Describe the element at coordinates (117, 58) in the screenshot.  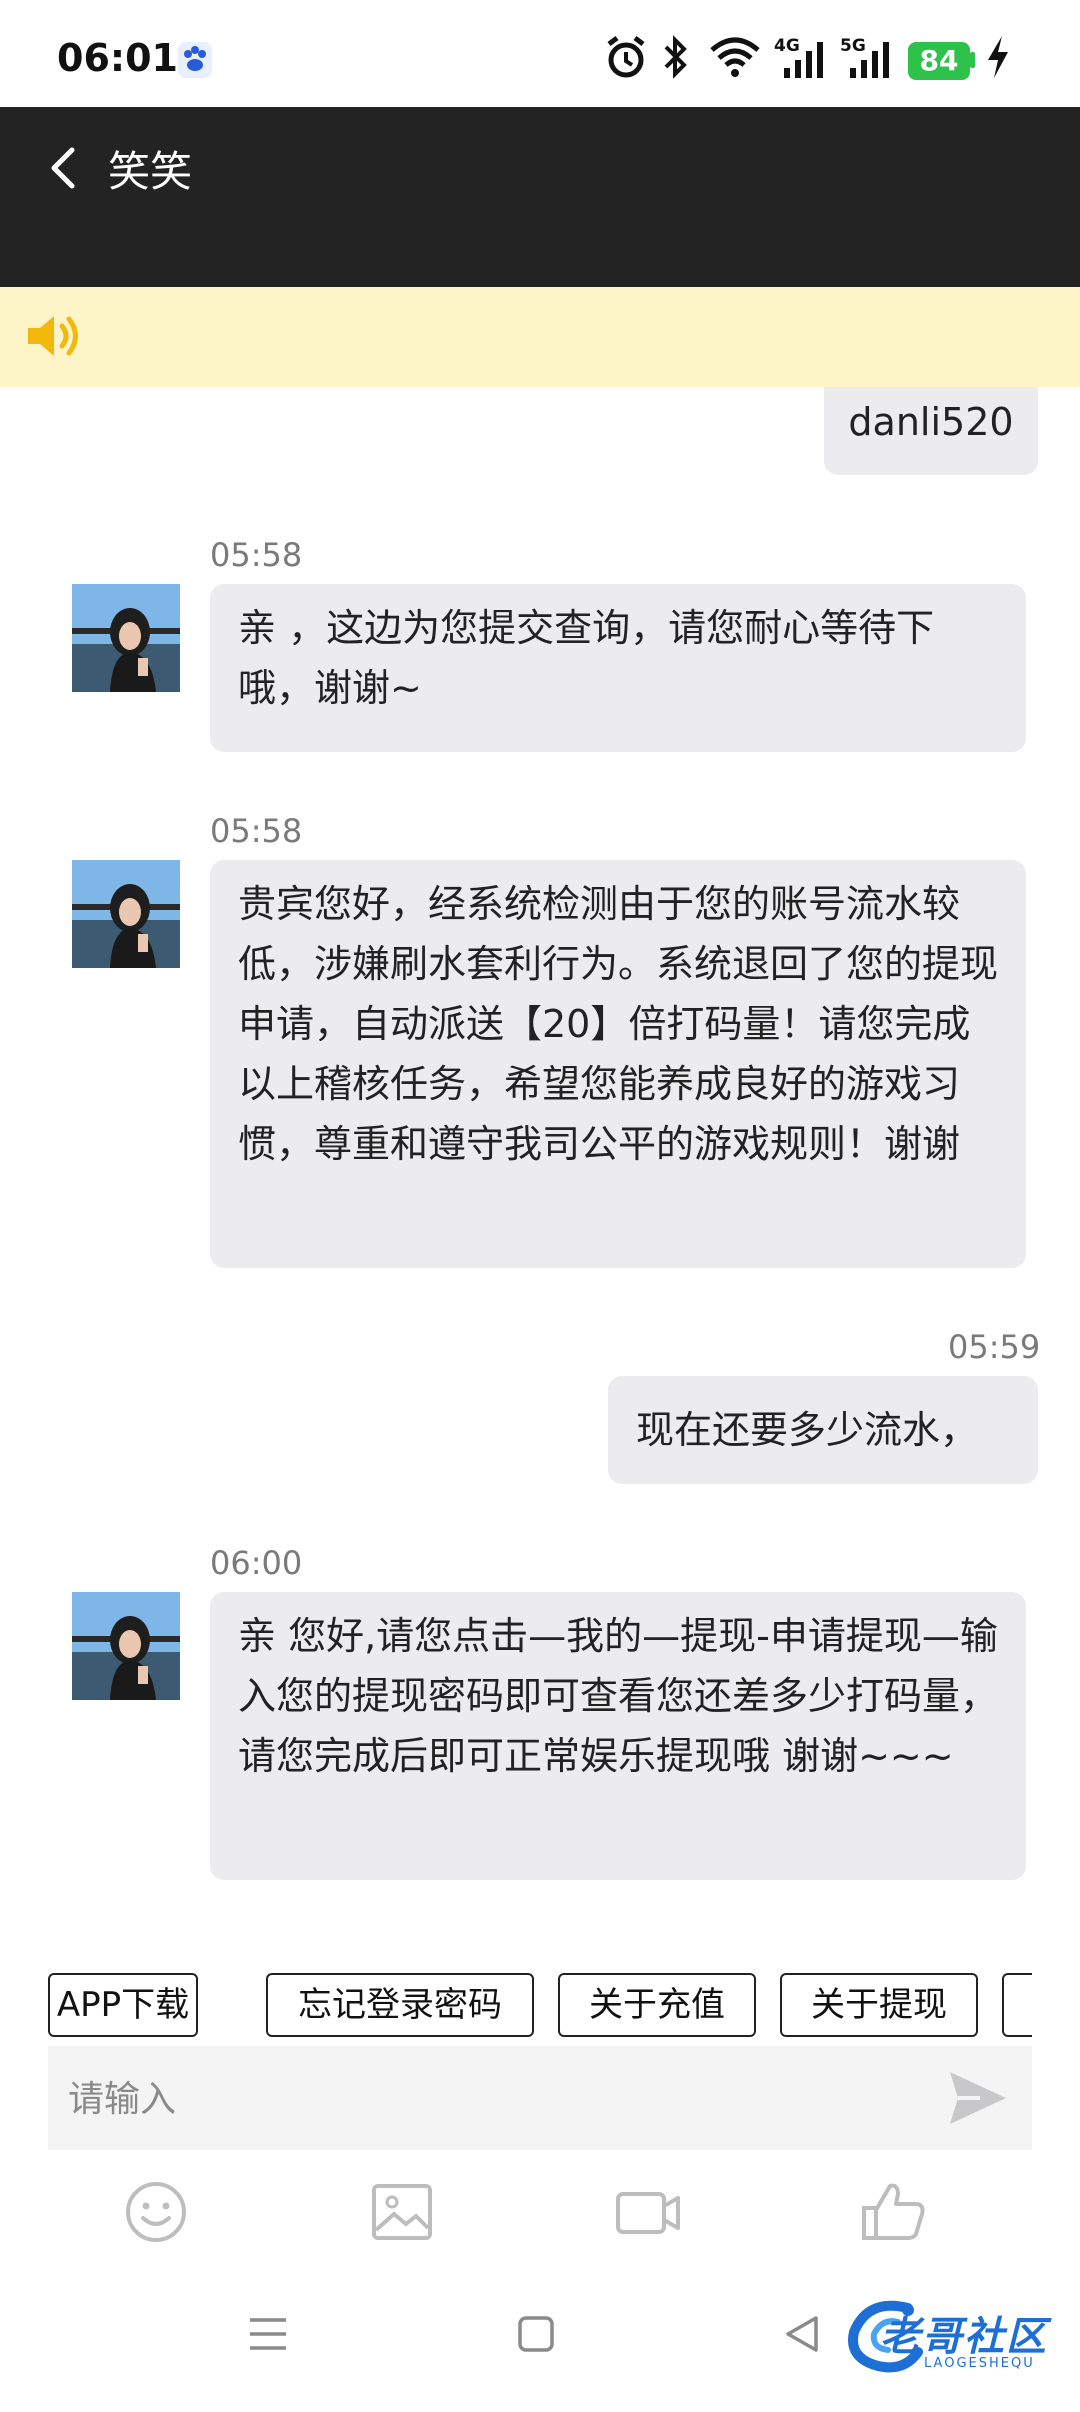
I see `status-time: 06:01` at that location.